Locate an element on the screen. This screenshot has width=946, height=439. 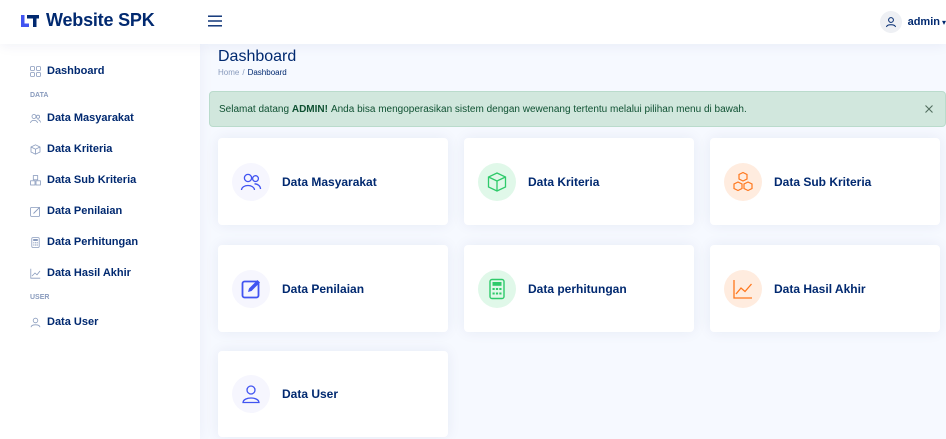
card-data-perhitungan: Data perhitungan is located at coordinates (579, 288).